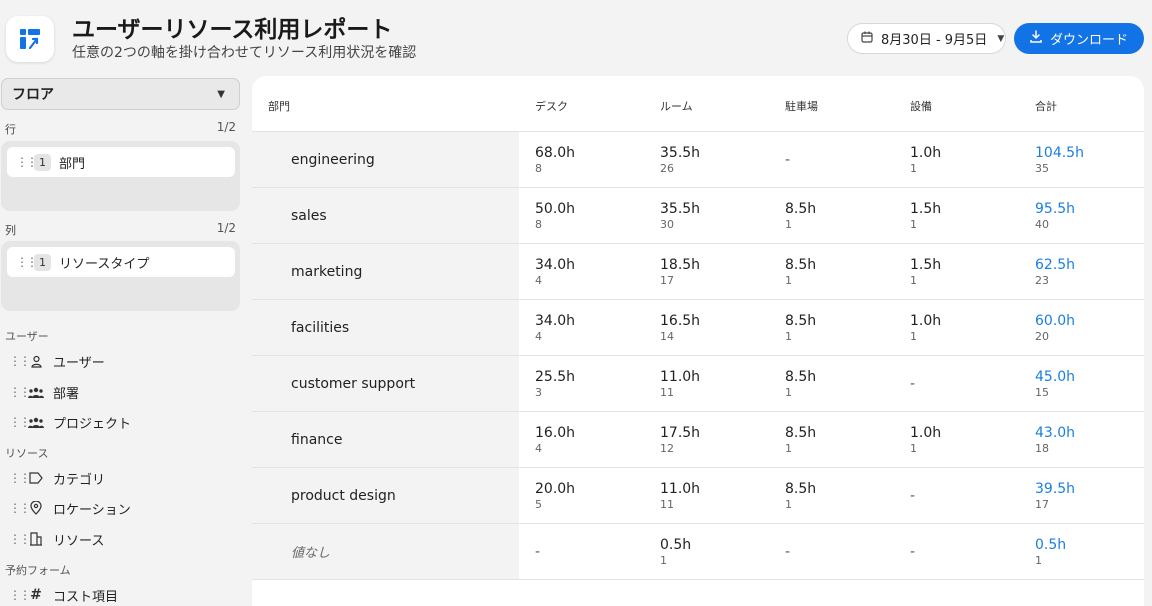 This screenshot has width=1152, height=606. I want to click on table-row: product design 20.0h 5 11.0h 11 8.5h 1 - 39.5h 17, so click(698, 496).